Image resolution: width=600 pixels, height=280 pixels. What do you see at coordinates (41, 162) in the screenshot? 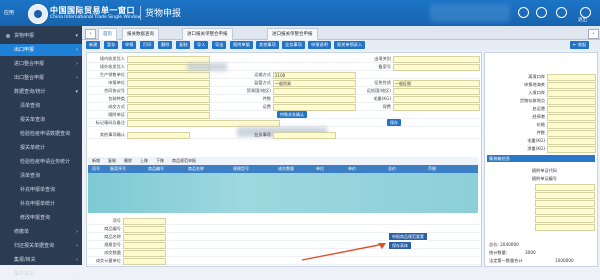
I see `sidebar-item-inspection-stats: 检验检疫申请业务统计` at bounding box center [41, 162].